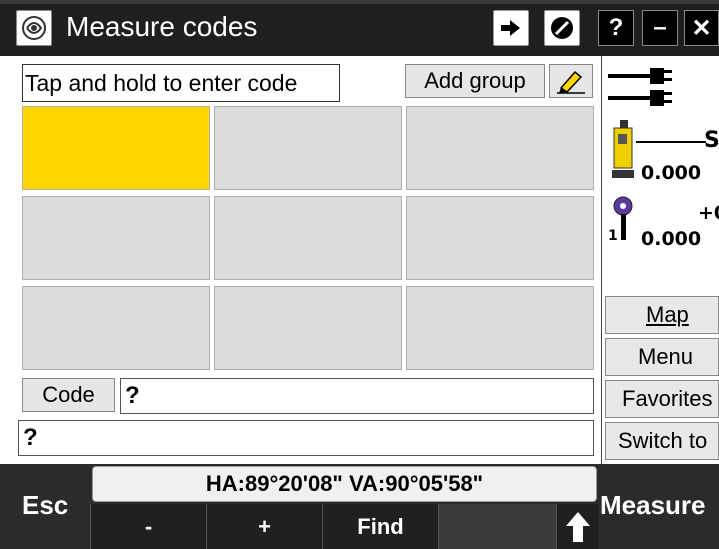  I want to click on angles-readout: HA:89°20'08" VA:90°05'58", so click(344, 484).